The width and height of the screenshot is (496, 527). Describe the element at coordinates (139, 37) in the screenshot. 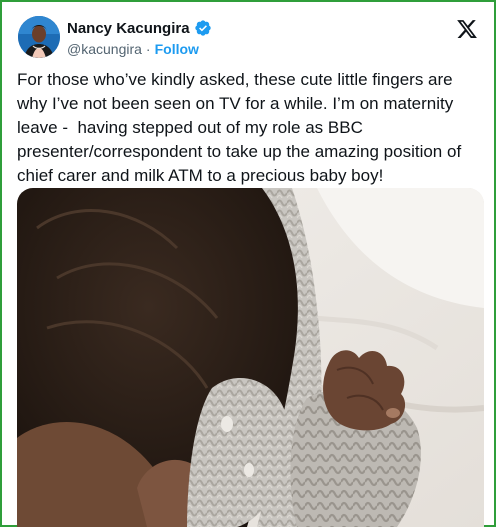

I see `author-info: Nancy Kacungira @kacungira · Follow` at that location.